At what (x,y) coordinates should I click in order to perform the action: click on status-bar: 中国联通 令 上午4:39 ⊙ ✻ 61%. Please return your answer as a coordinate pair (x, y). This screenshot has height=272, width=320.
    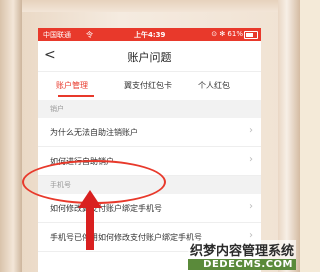
    Looking at the image, I should click on (149, 34).